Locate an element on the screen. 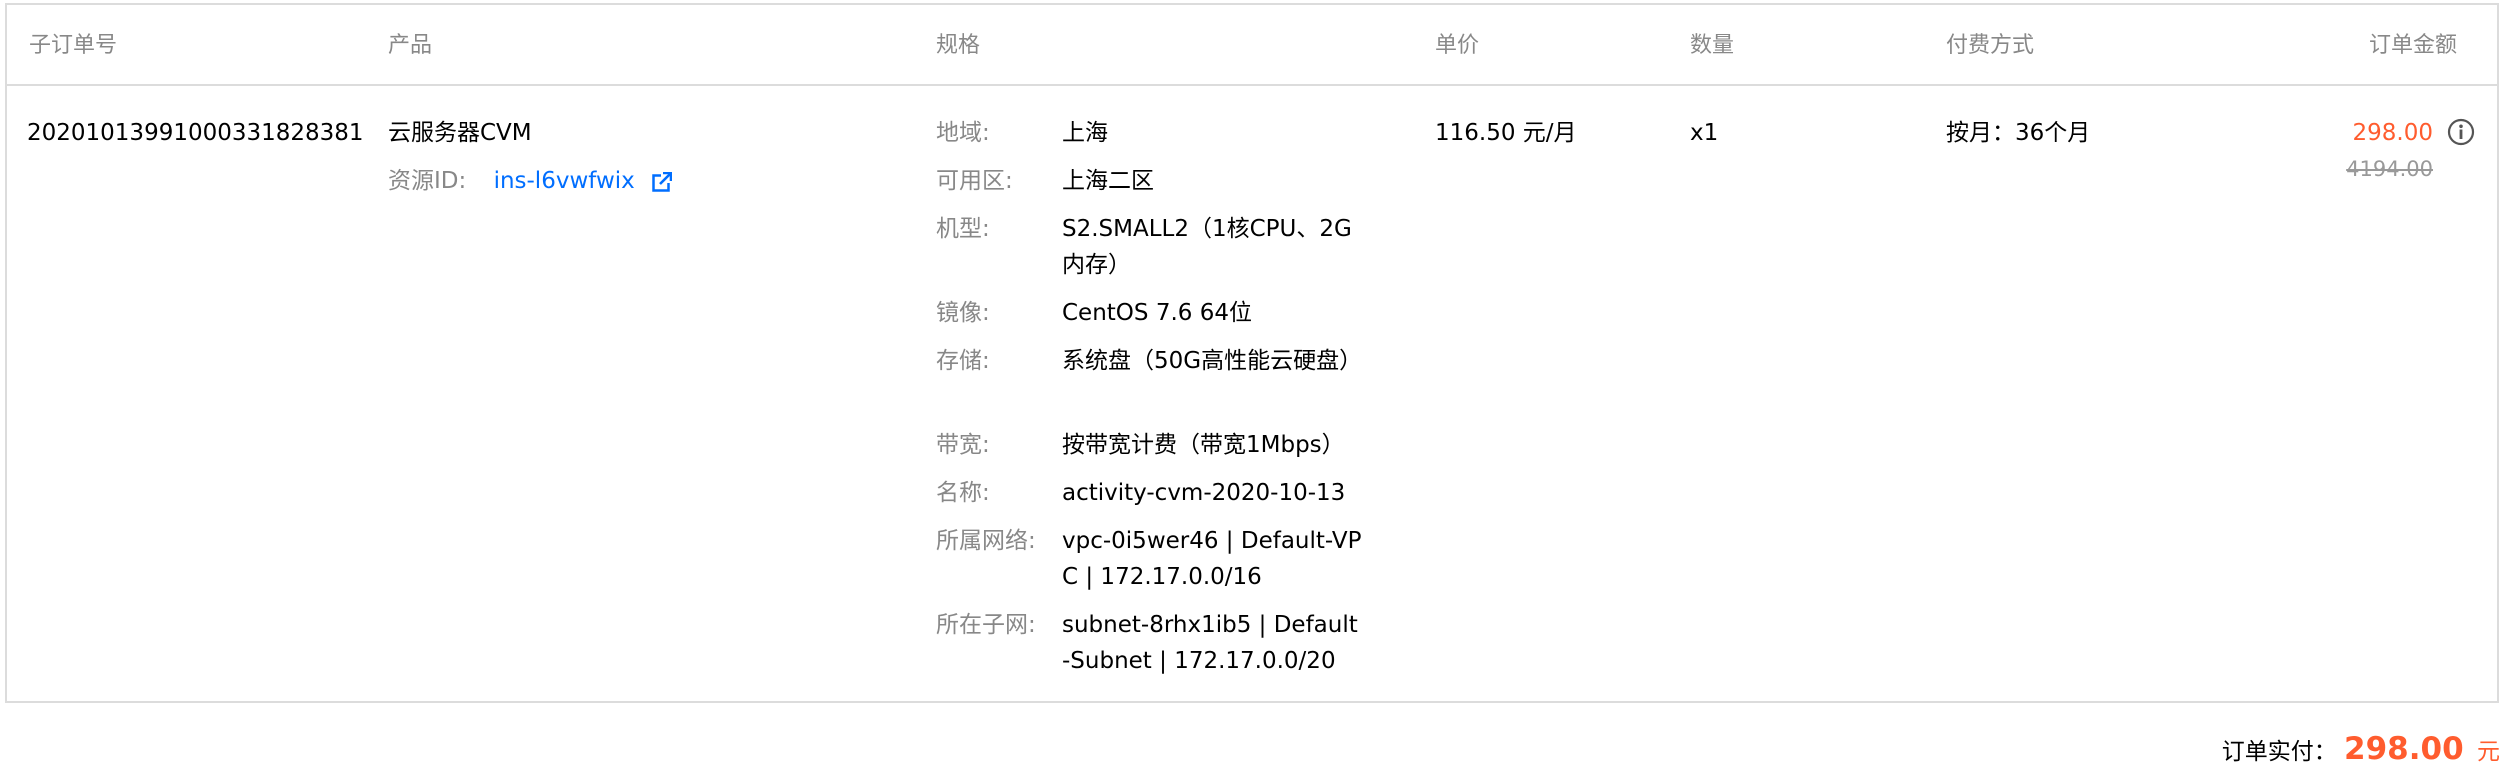  resource-id-label: 资源ID: is located at coordinates (427, 181).